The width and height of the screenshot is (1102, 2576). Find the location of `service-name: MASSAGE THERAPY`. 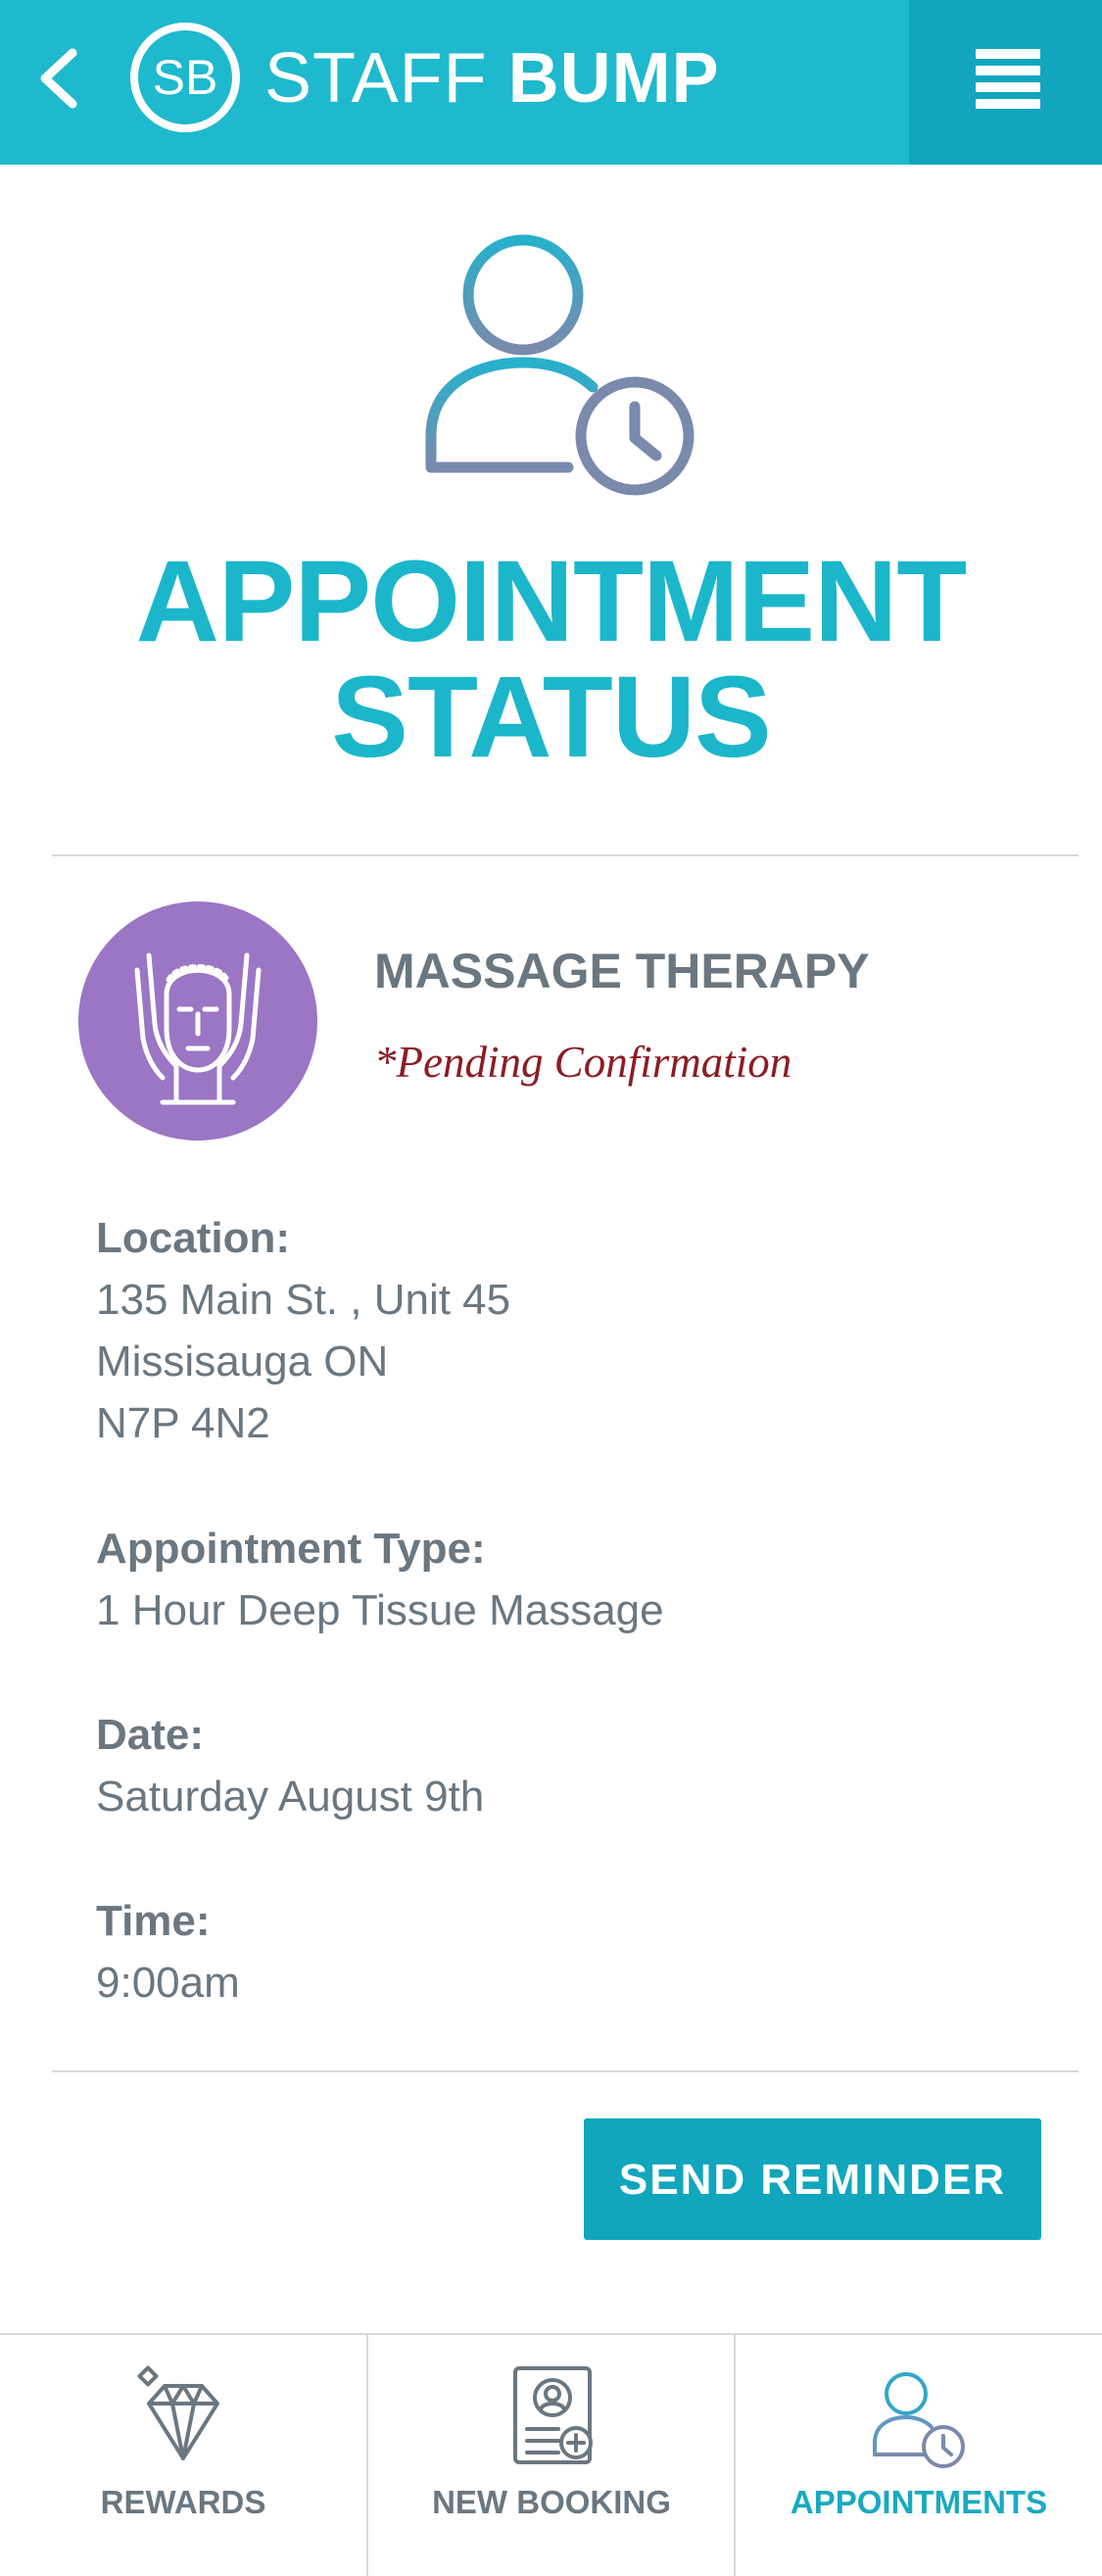

service-name: MASSAGE THERAPY is located at coordinates (622, 971).